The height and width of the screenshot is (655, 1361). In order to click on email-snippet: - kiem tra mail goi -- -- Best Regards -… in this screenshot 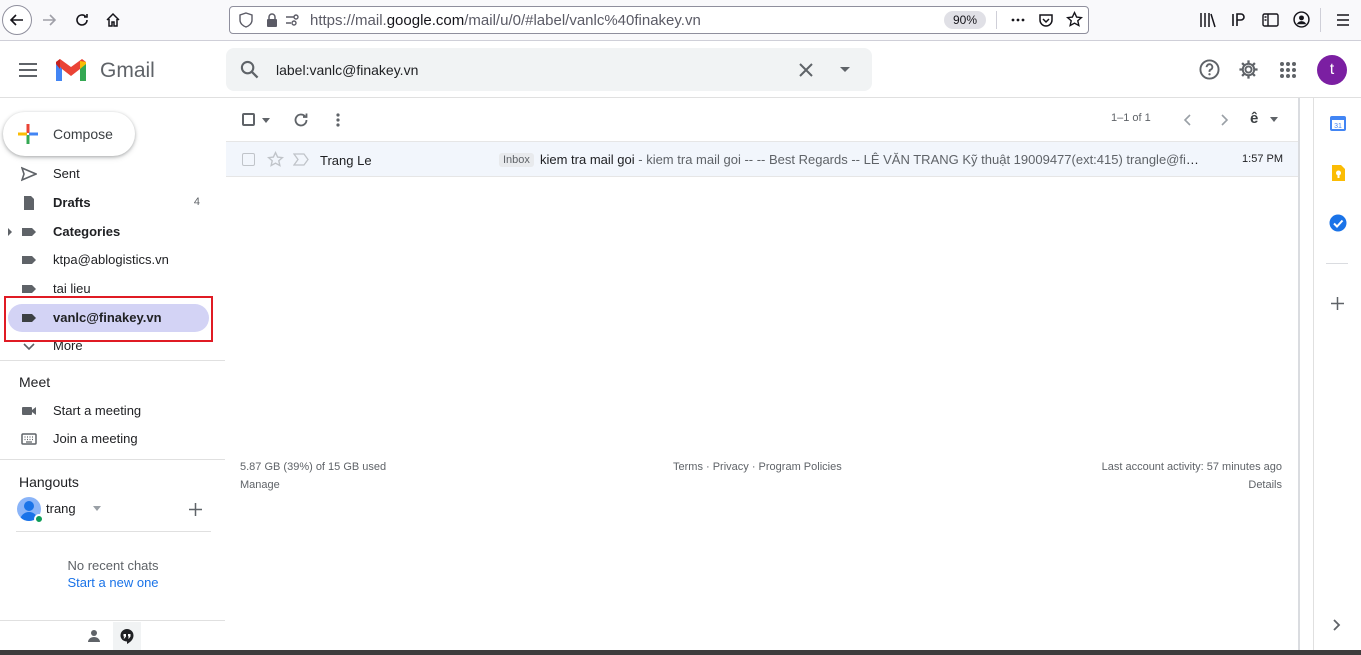, I will do `click(917, 159)`.